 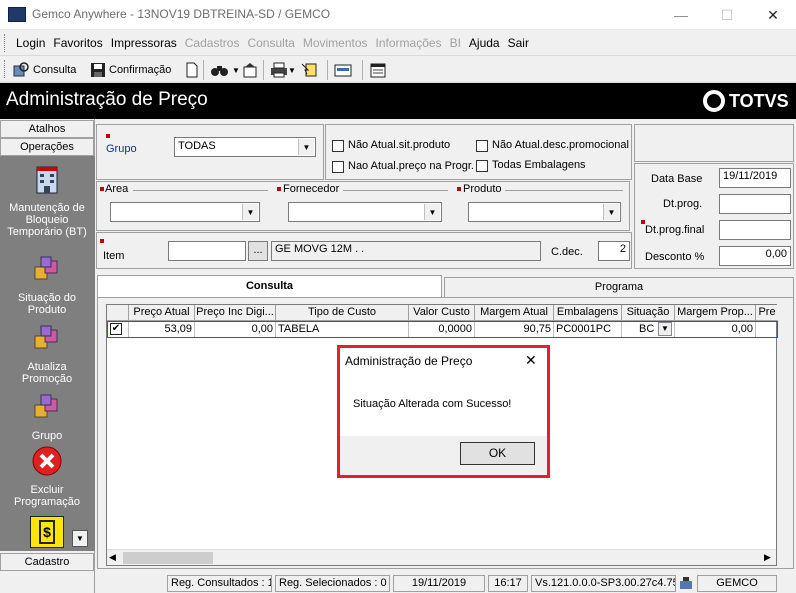 I want to click on chk-nao-atual-sit, so click(x=338, y=146).